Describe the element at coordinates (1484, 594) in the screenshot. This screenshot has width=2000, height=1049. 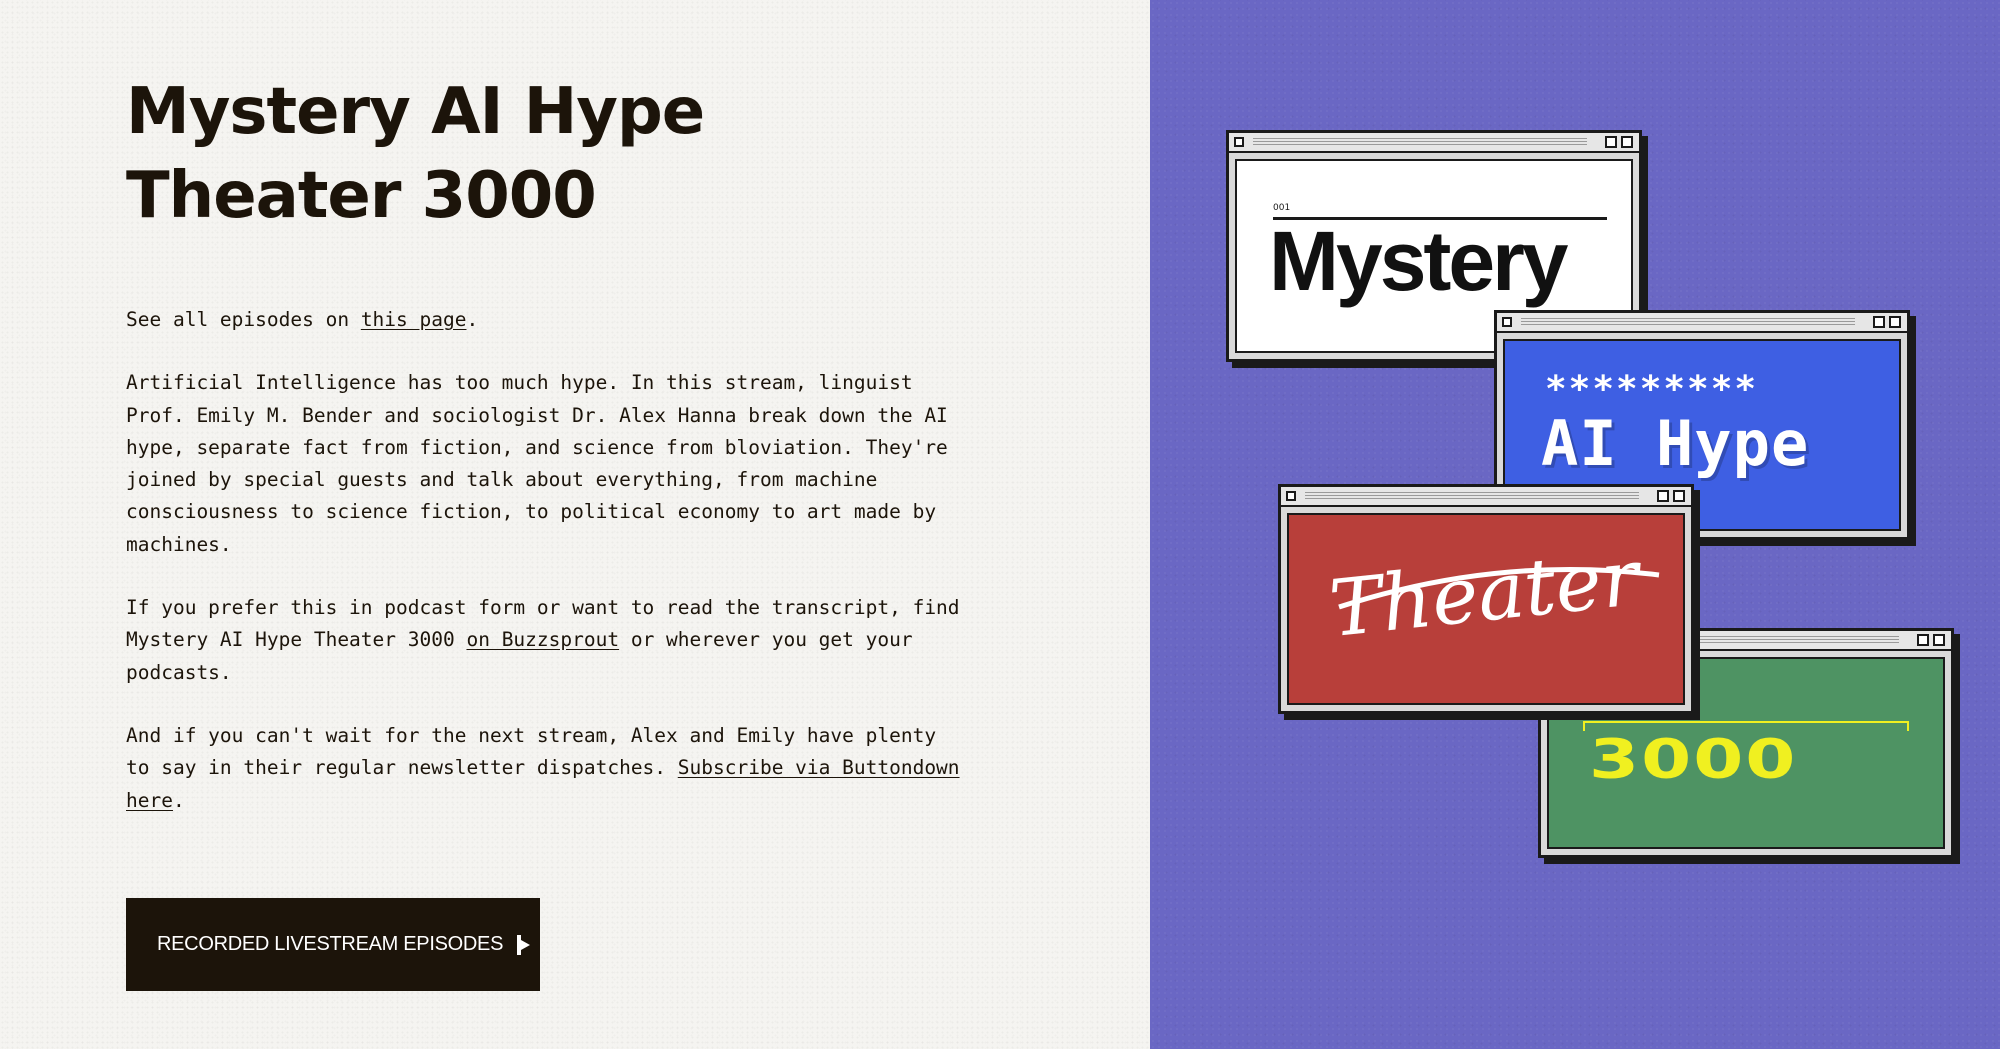
I see `theater-word: Theater` at that location.